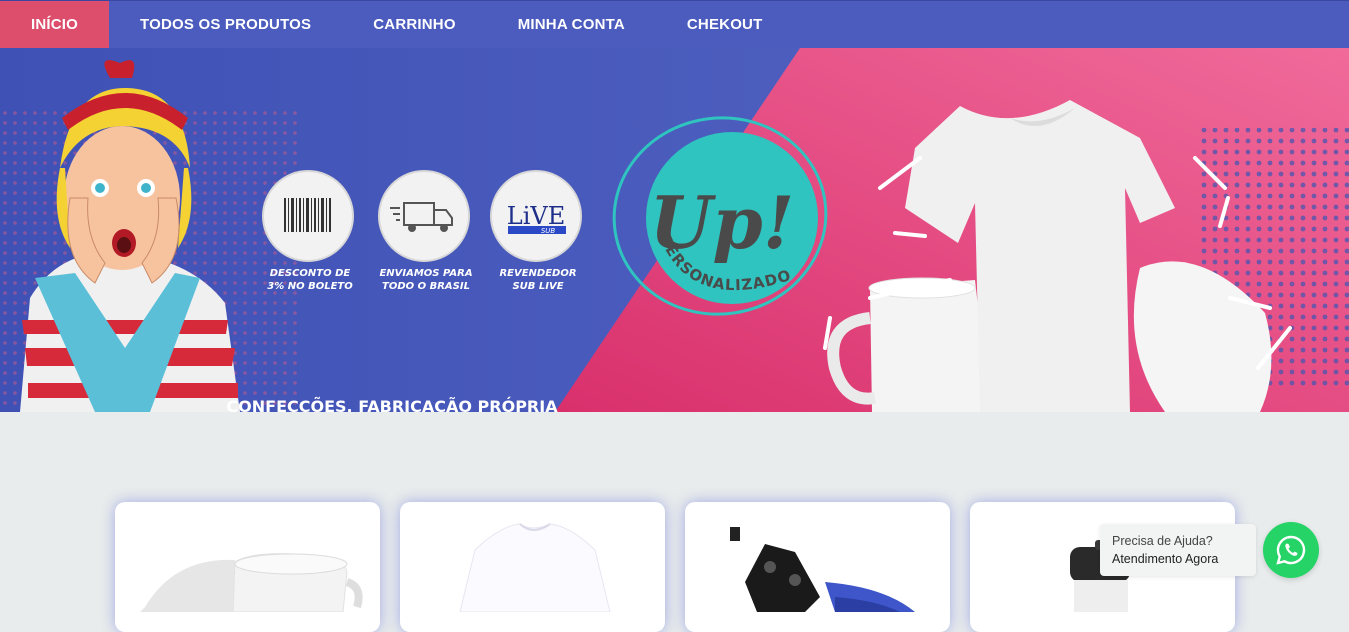 Image resolution: width=1349 pixels, height=632 pixels. Describe the element at coordinates (426, 286) in the screenshot. I see `badge-shipping-line2: TODO O BRASIL` at that location.